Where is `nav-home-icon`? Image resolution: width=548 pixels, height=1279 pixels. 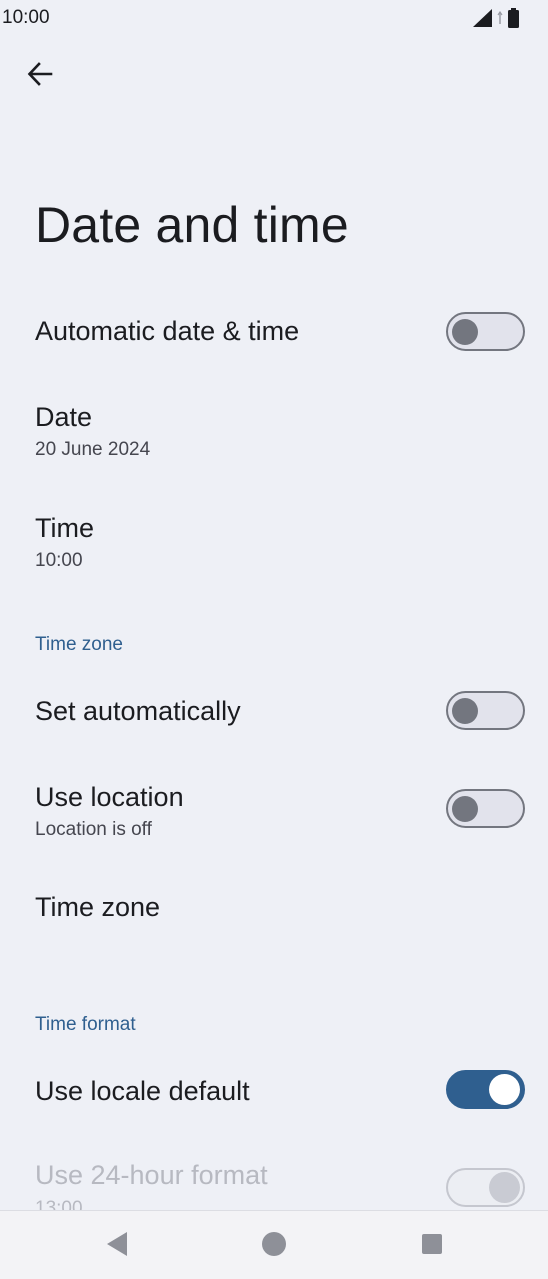 nav-home-icon is located at coordinates (274, 1246).